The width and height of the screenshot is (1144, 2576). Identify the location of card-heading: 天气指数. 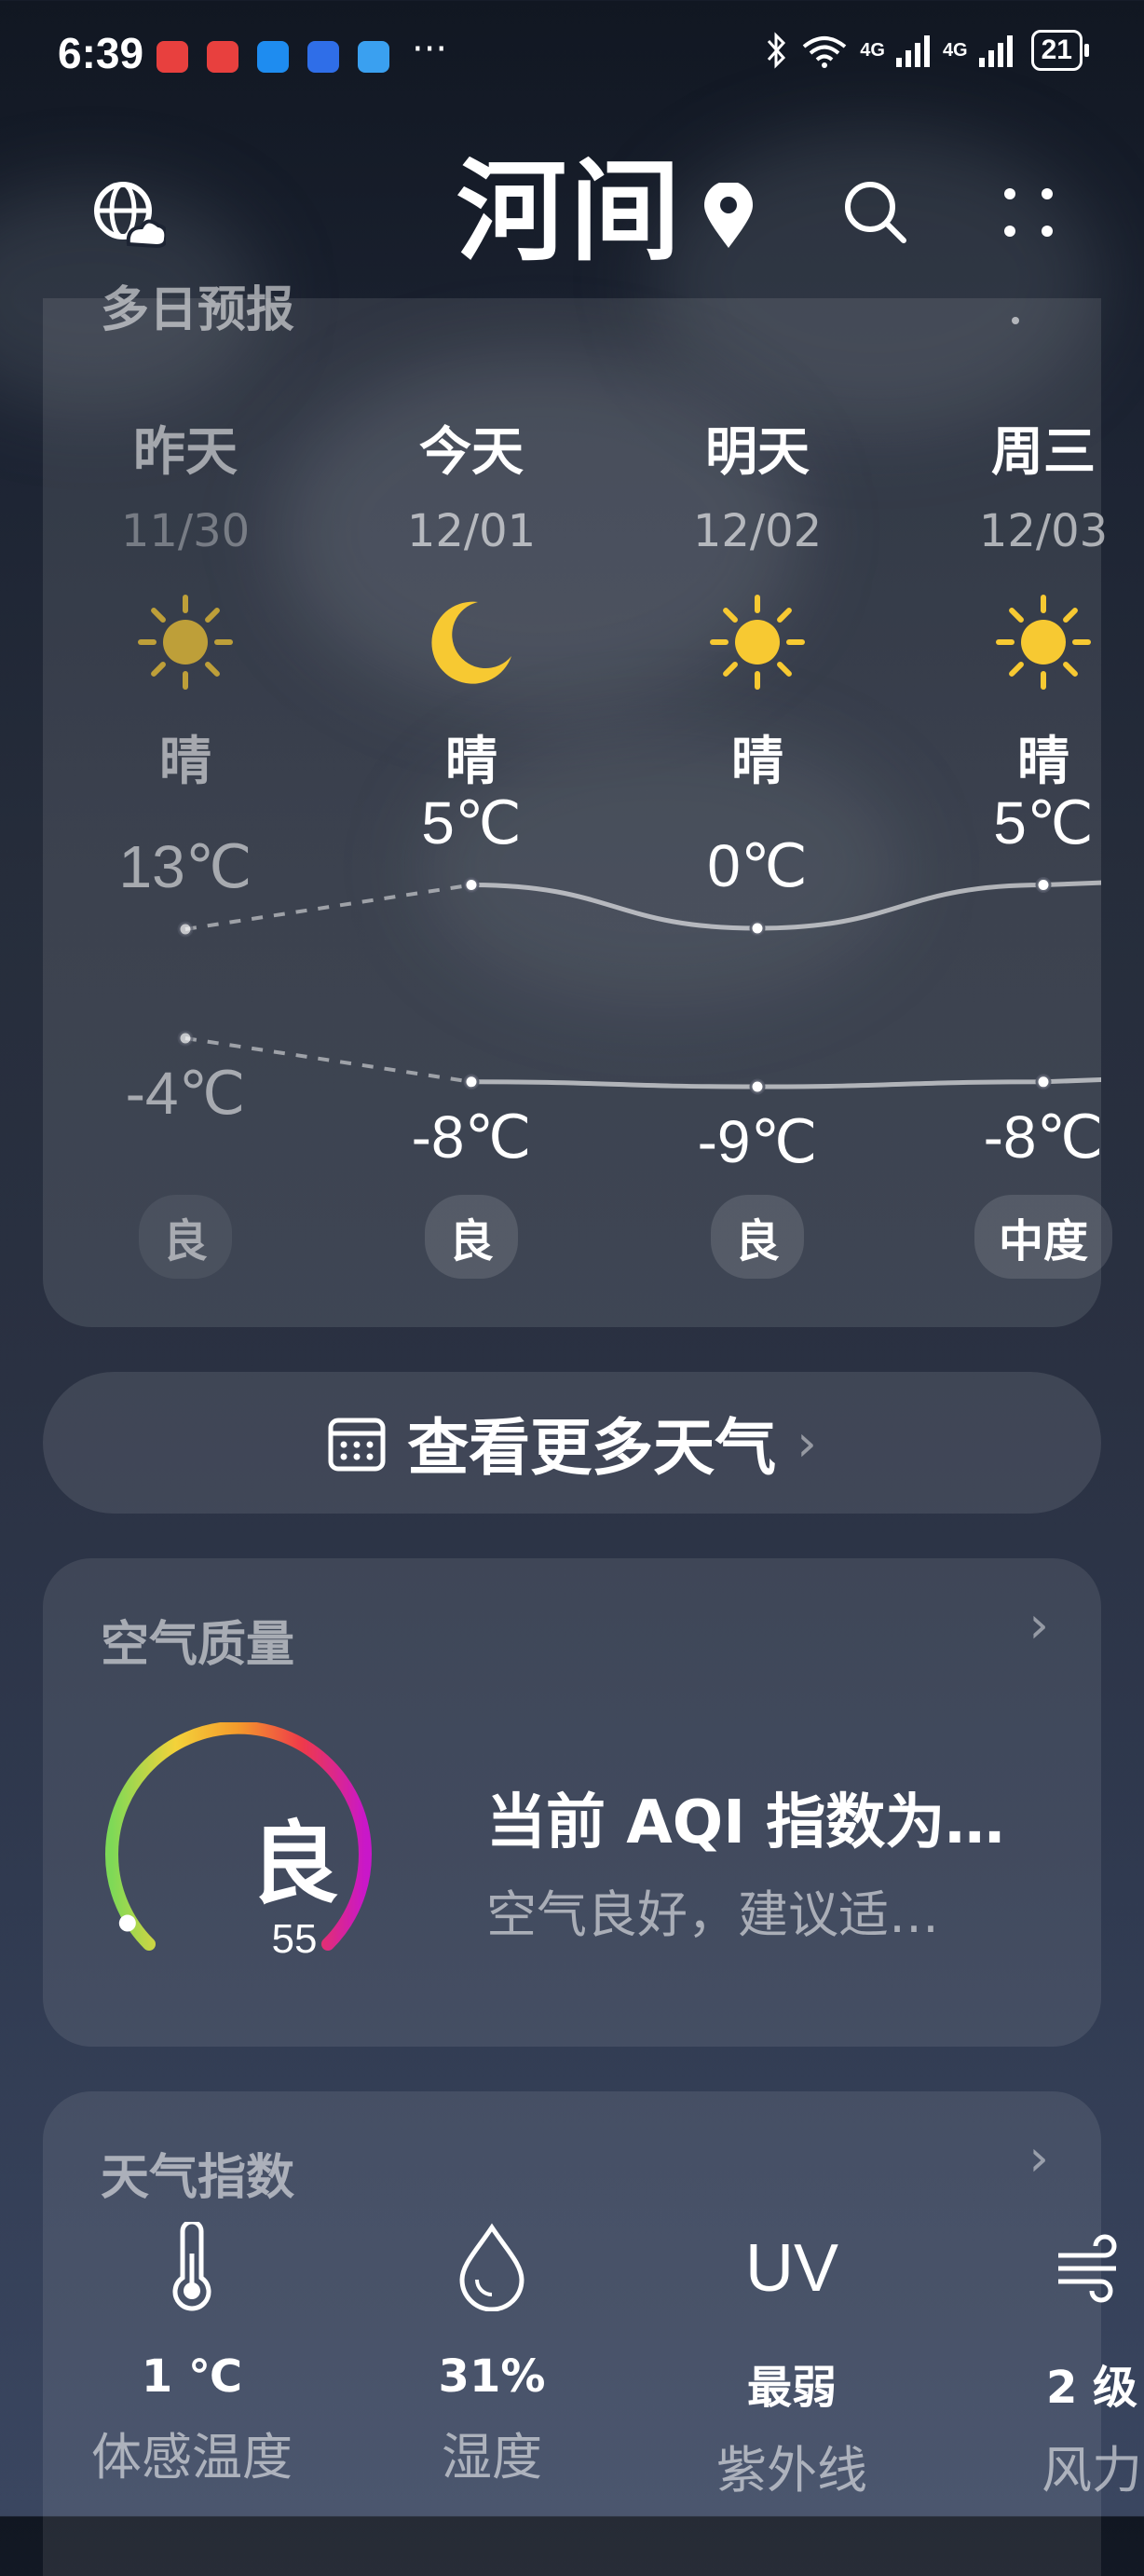
(198, 2178).